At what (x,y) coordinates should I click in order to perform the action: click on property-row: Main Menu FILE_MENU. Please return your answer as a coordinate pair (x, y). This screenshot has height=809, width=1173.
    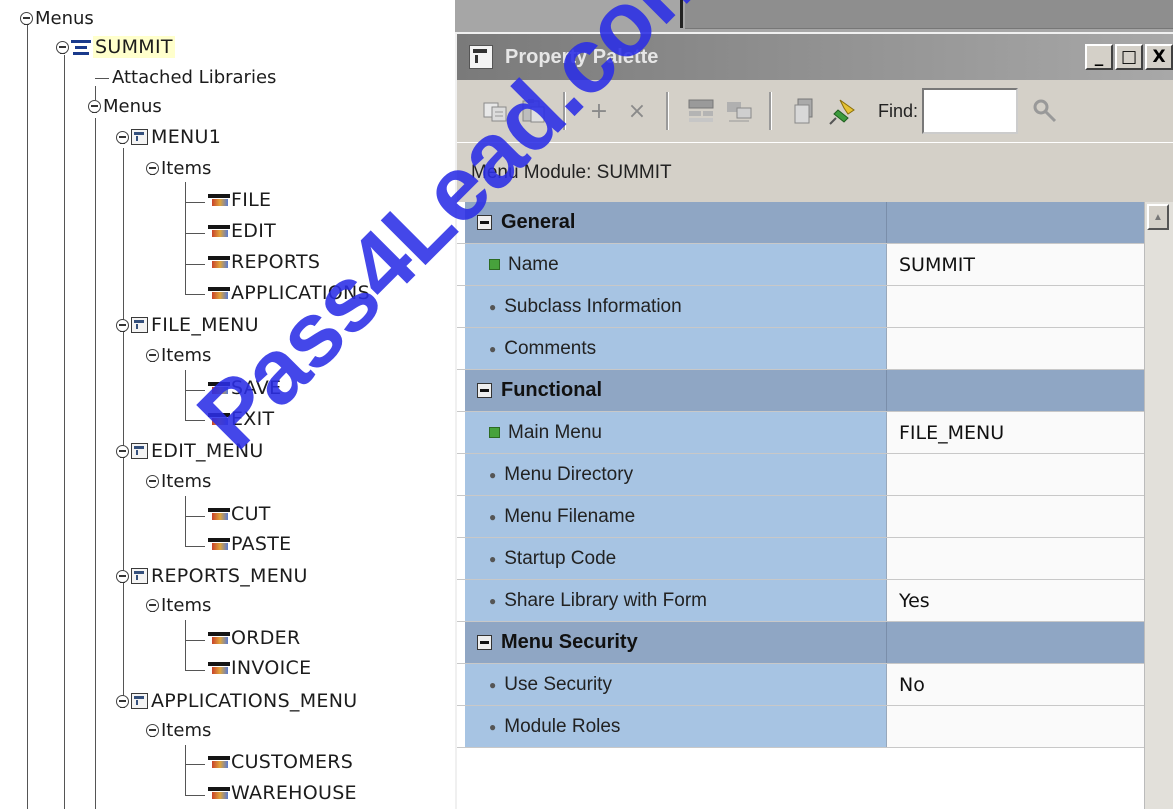
    Looking at the image, I should click on (802, 433).